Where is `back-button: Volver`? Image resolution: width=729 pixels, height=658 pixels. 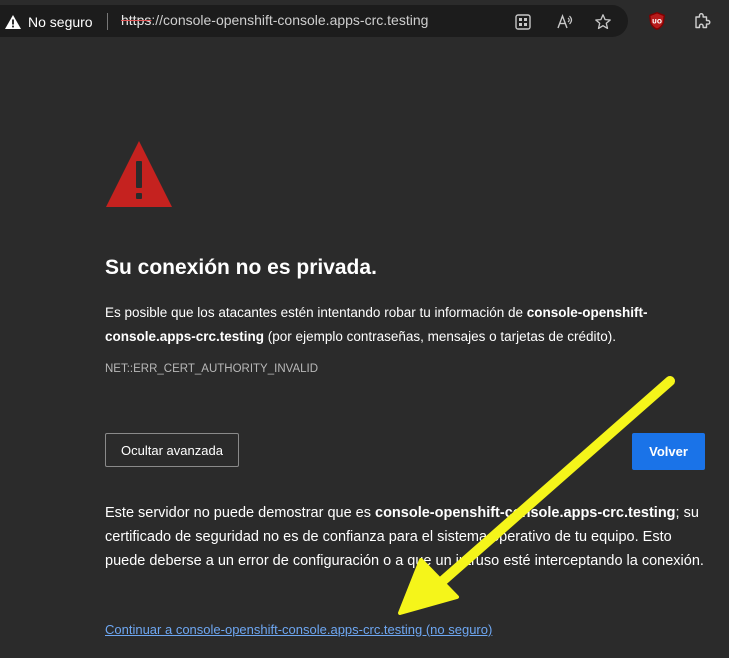 back-button: Volver is located at coordinates (668, 451).